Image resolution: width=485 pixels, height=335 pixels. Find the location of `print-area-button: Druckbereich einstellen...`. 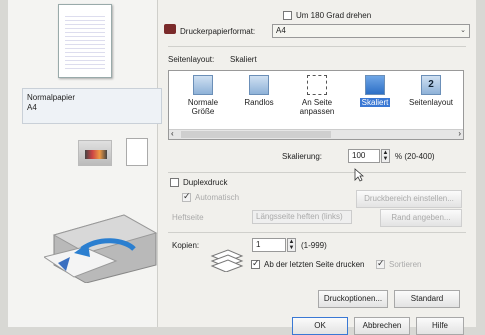

print-area-button: Druckbereich einstellen... is located at coordinates (409, 199).